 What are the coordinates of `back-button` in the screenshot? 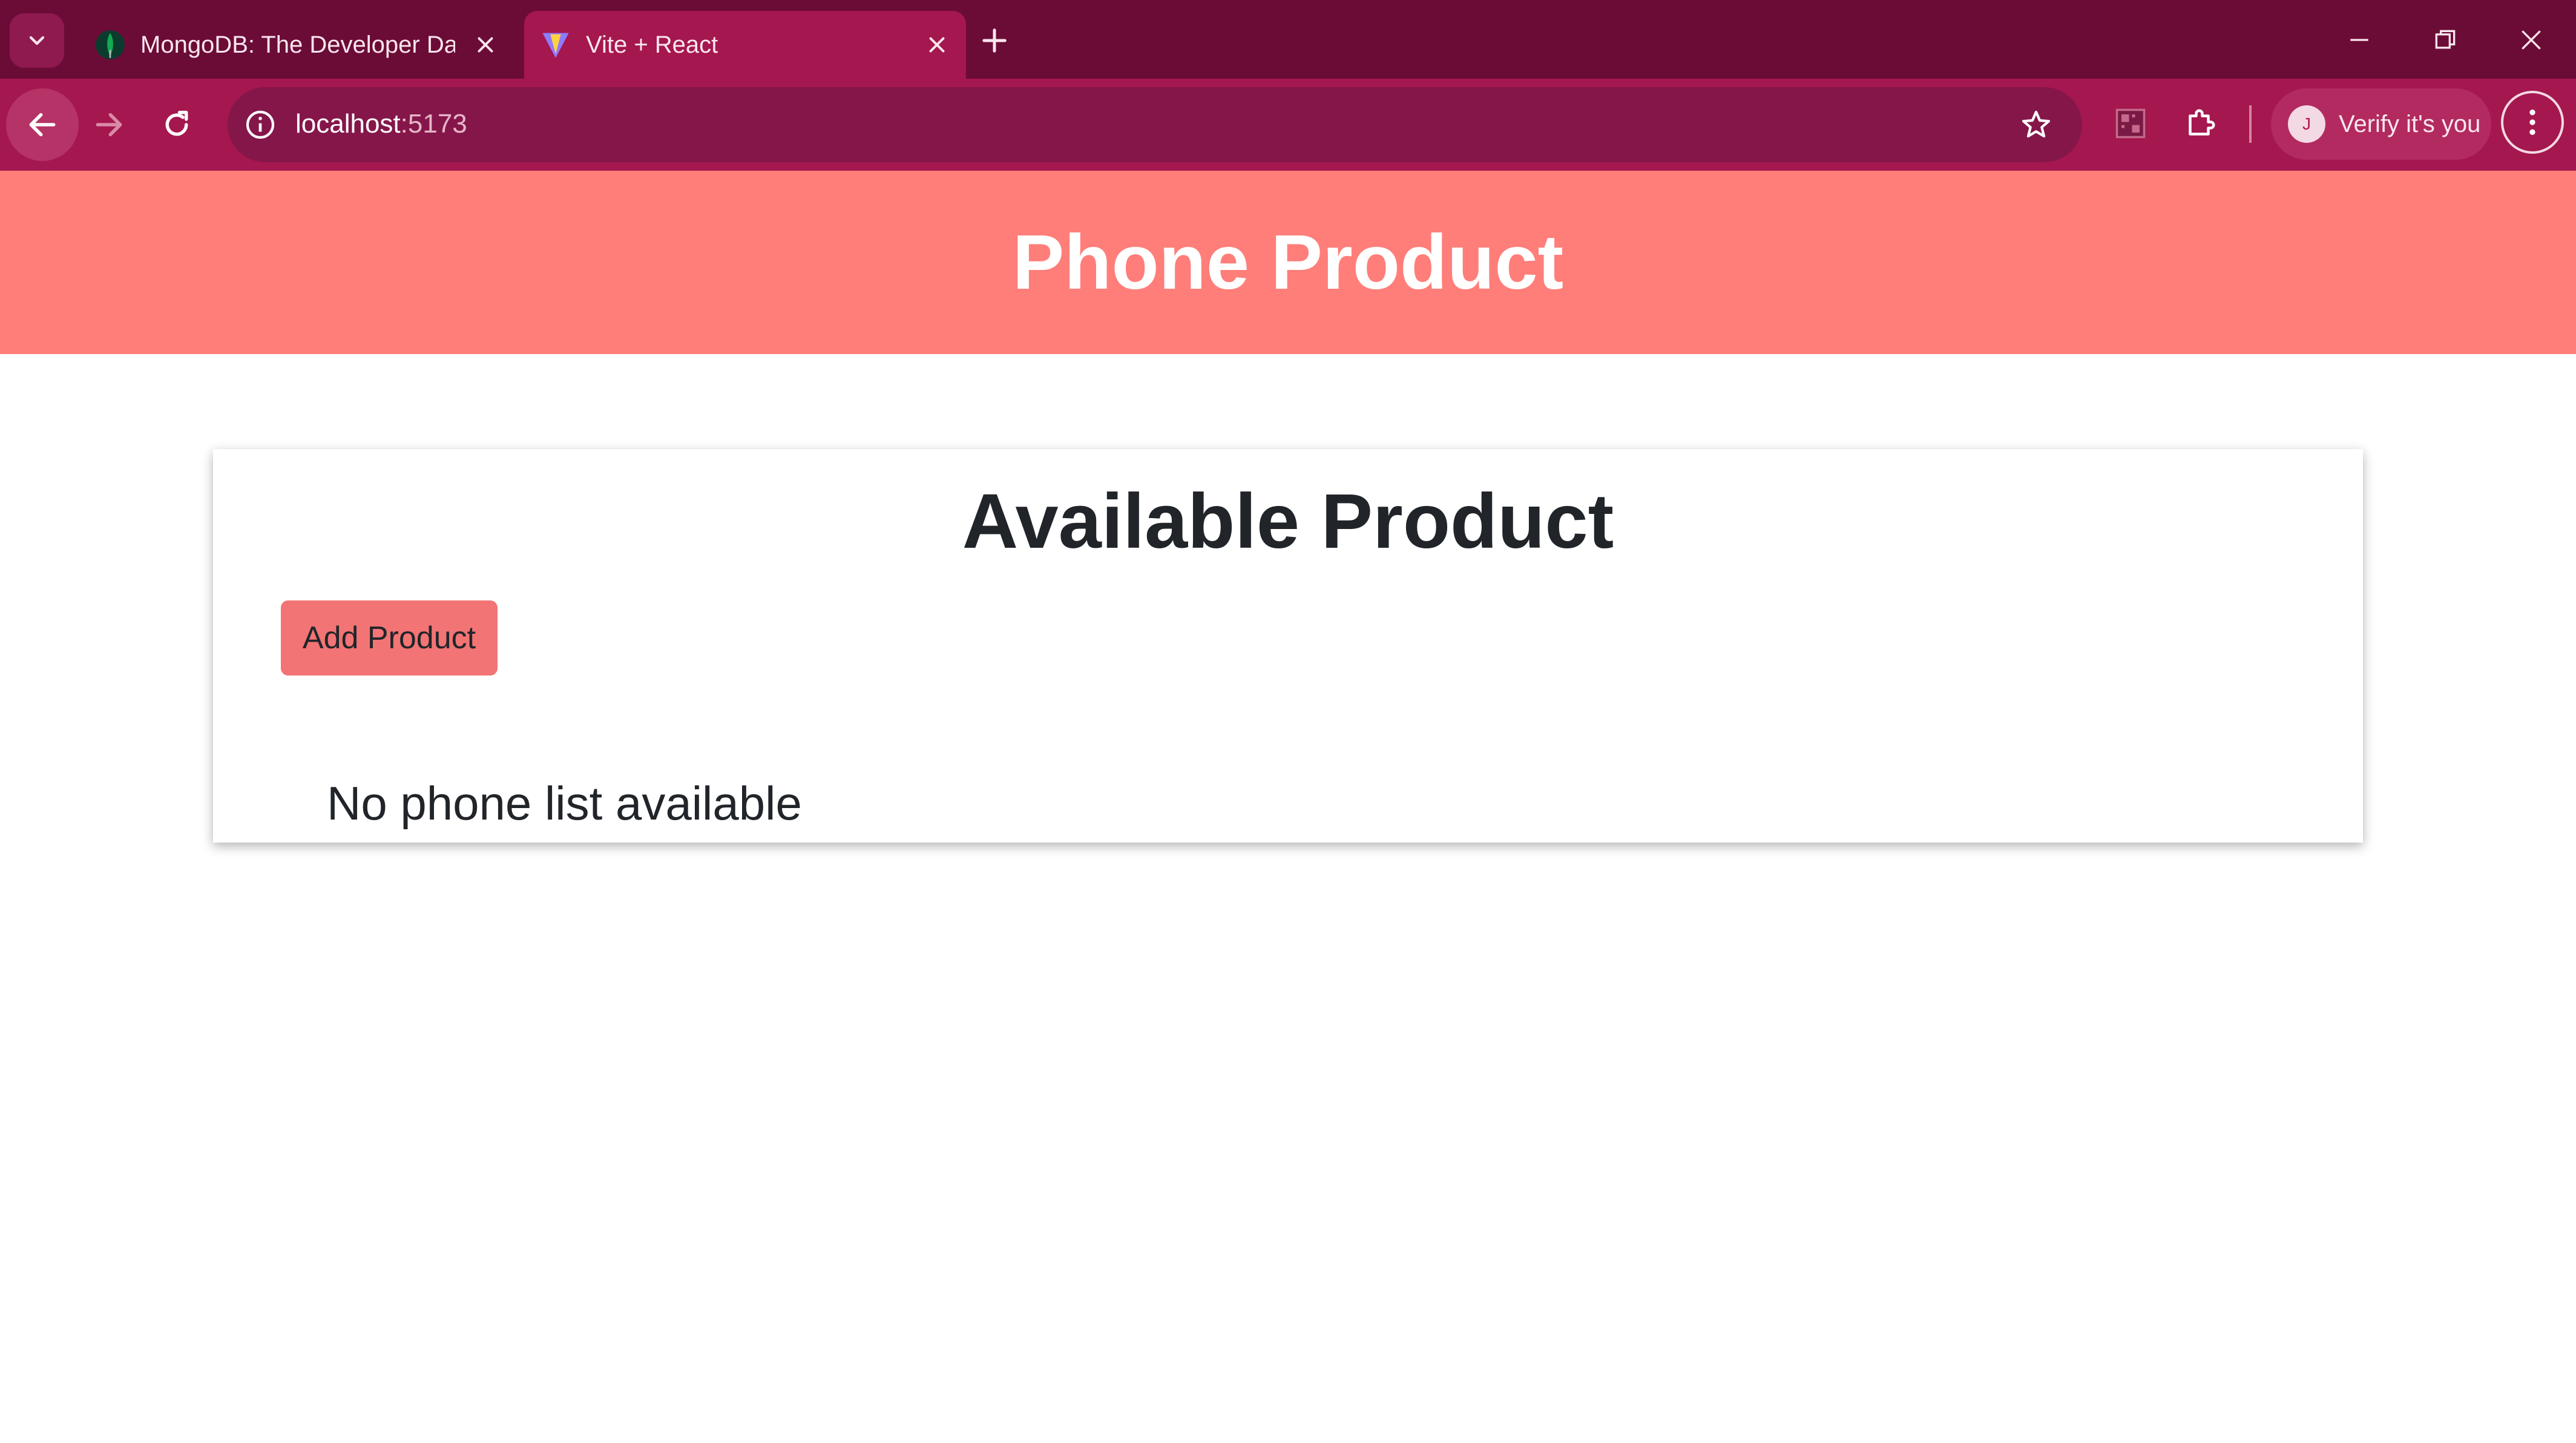 It's located at (42, 124).